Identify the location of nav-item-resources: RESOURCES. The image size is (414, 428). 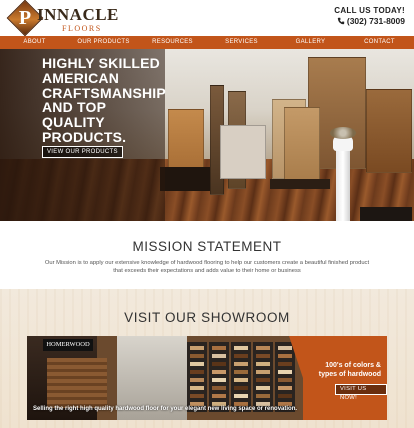
(172, 42).